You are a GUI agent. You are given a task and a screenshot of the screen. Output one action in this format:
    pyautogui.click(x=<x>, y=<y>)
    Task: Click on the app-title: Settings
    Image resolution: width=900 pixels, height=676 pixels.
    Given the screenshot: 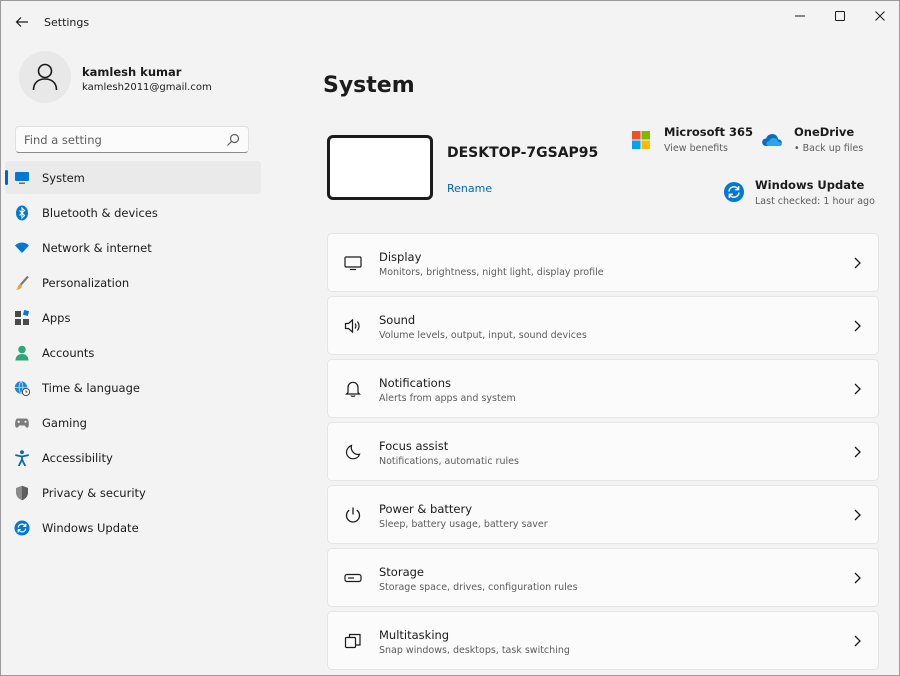 What is the action you would take?
    pyautogui.click(x=67, y=22)
    